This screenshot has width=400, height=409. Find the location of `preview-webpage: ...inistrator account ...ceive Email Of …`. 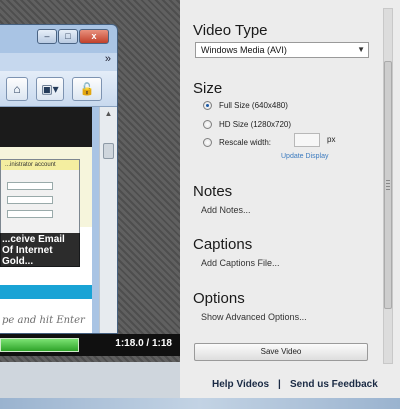

preview-webpage: ...inistrator account ...ceive Email Of … is located at coordinates (46, 220).